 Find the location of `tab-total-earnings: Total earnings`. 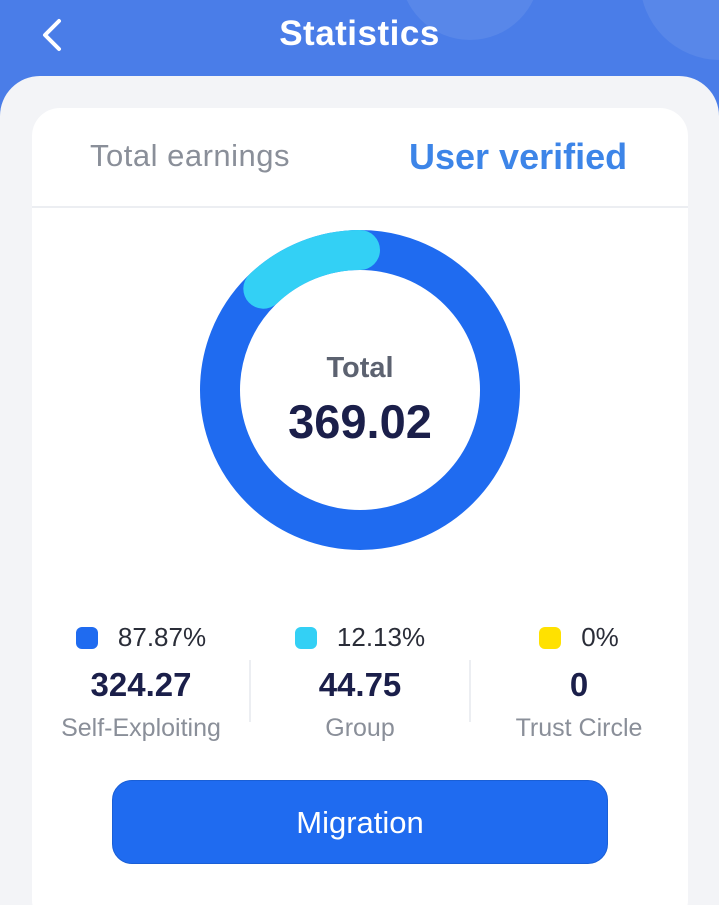

tab-total-earnings: Total earnings is located at coordinates (190, 156).